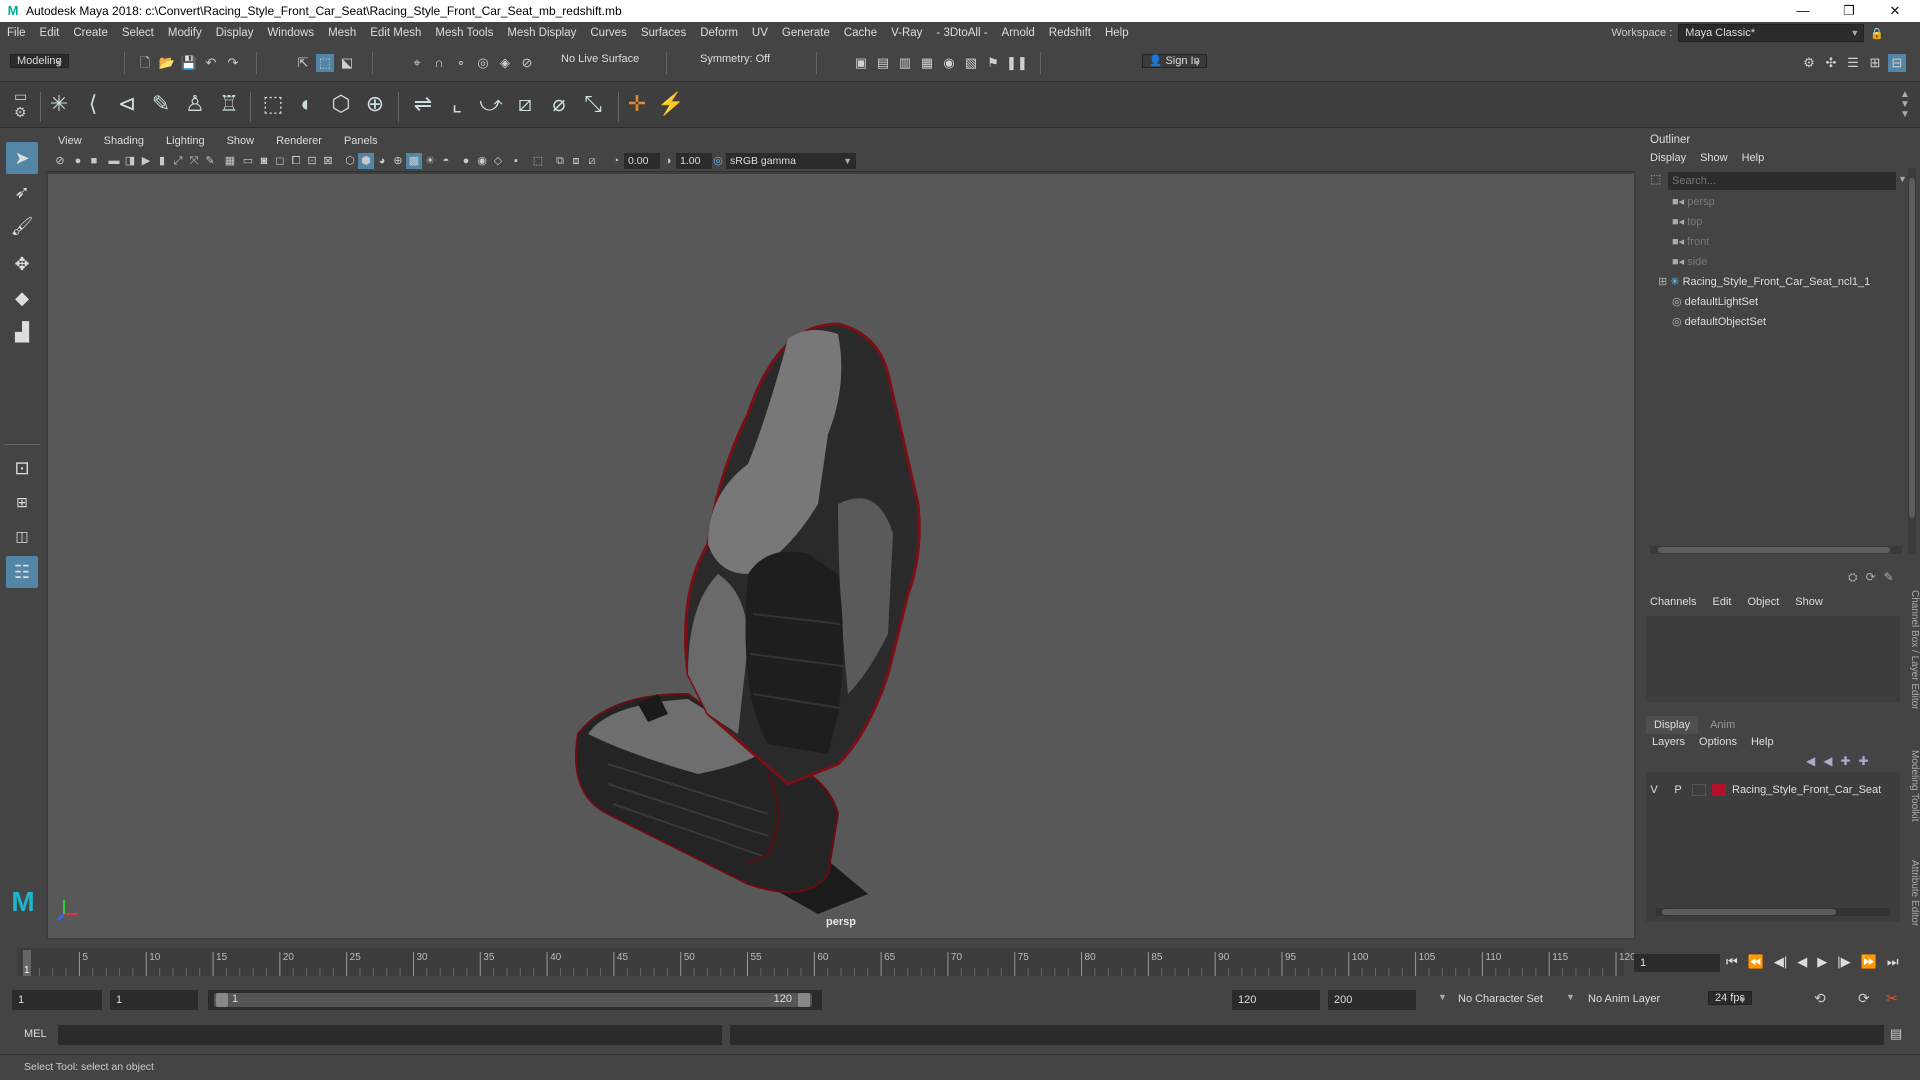  What do you see at coordinates (1699, 790) in the screenshot?
I see `layer-type-toggle` at bounding box center [1699, 790].